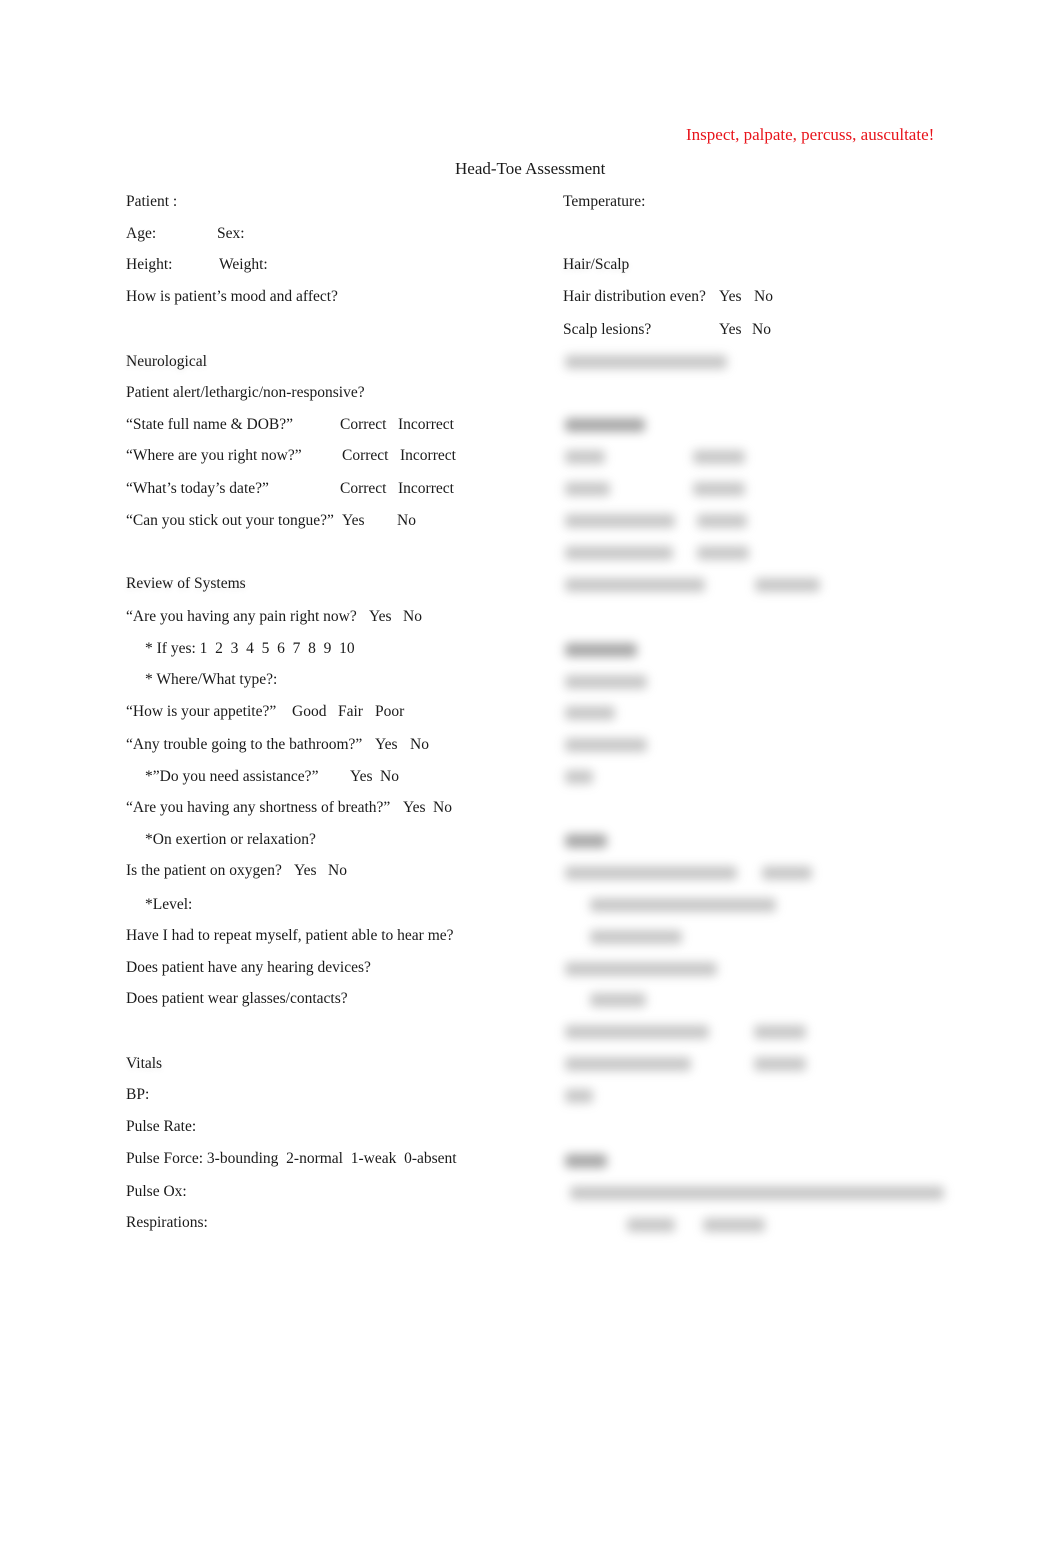 The width and height of the screenshot is (1062, 1561). Describe the element at coordinates (166, 361) in the screenshot. I see `neurological-heading: Neurological` at that location.